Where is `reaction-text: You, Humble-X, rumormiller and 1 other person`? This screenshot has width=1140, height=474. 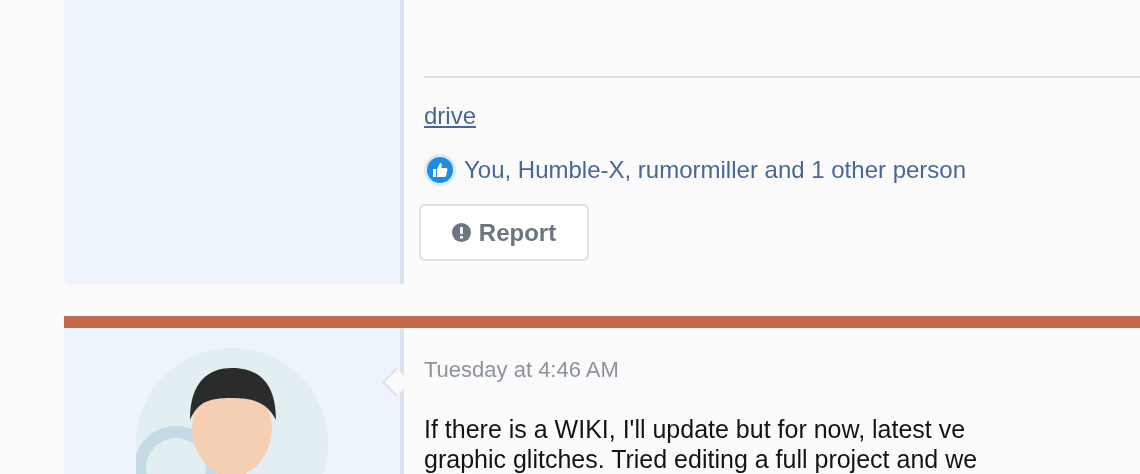 reaction-text: You, Humble-X, rumormiller and 1 other person is located at coordinates (715, 170).